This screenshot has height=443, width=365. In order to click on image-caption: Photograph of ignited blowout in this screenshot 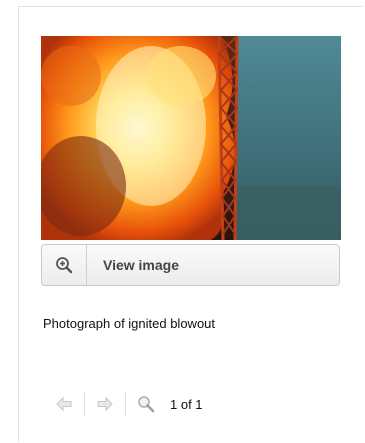, I will do `click(129, 323)`.